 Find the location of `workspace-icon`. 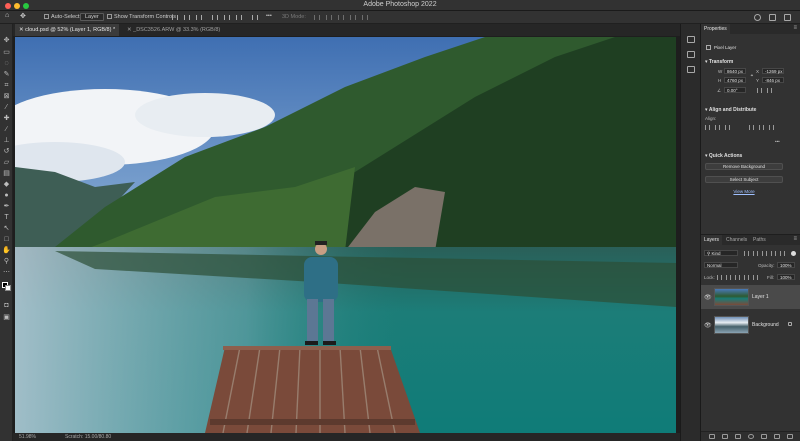

workspace-icon is located at coordinates (772, 17).